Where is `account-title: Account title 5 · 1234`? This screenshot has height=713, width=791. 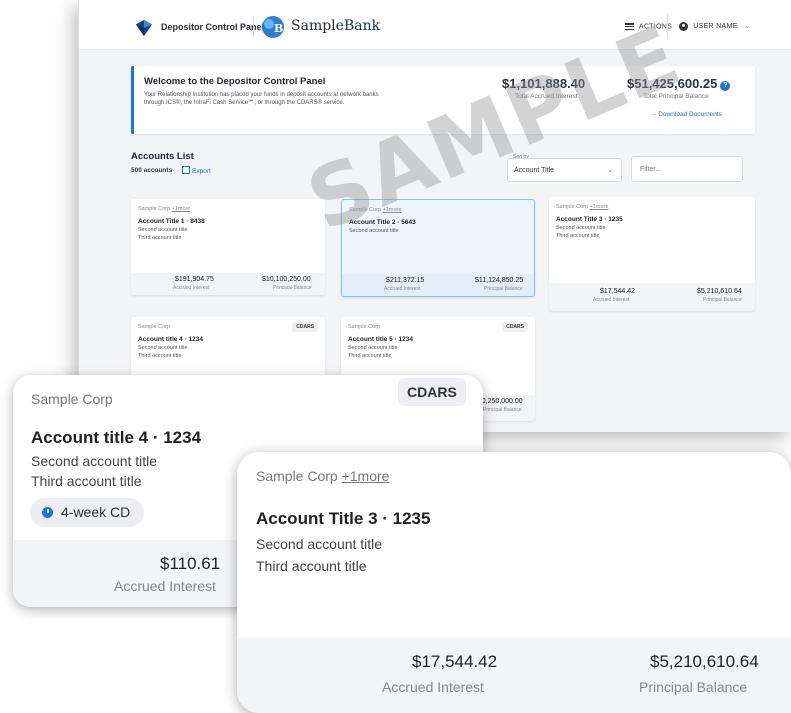 account-title: Account title 5 · 1234 is located at coordinates (381, 339).